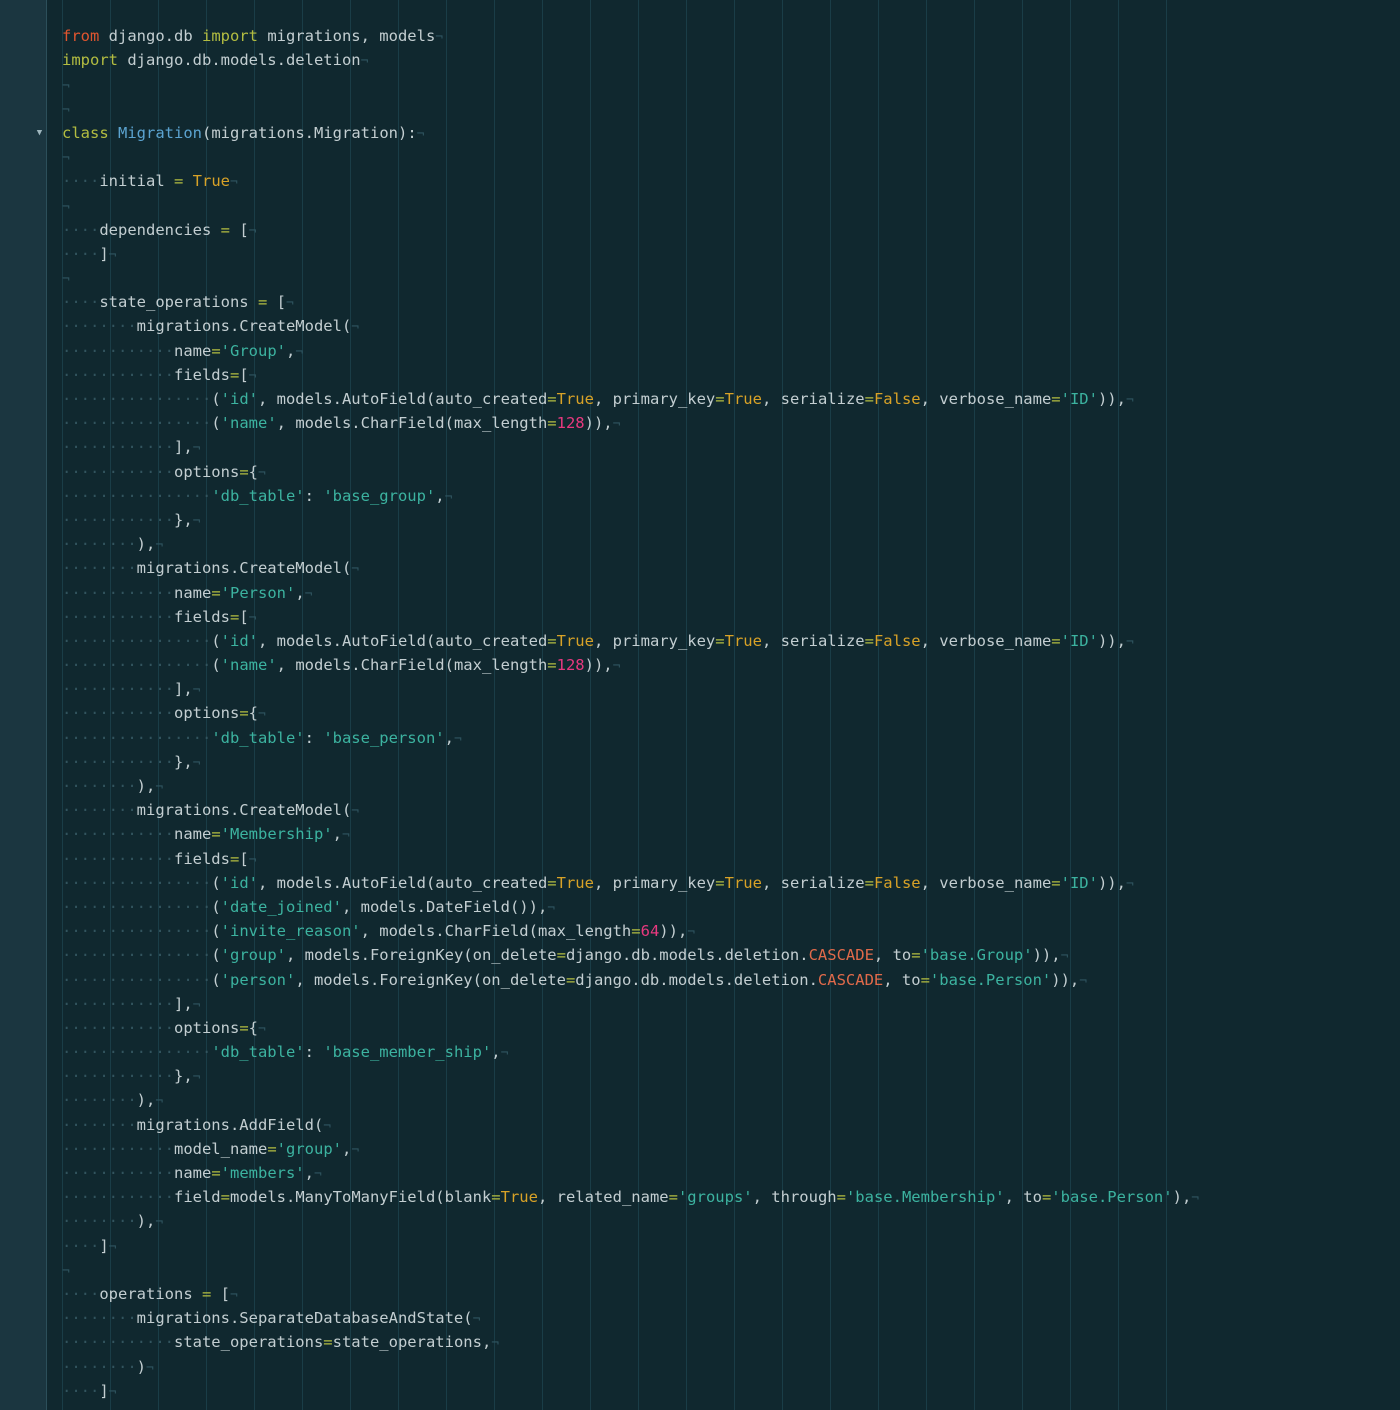 This screenshot has width=1400, height=1410. I want to click on code-token: model_name, so click(220, 1148).